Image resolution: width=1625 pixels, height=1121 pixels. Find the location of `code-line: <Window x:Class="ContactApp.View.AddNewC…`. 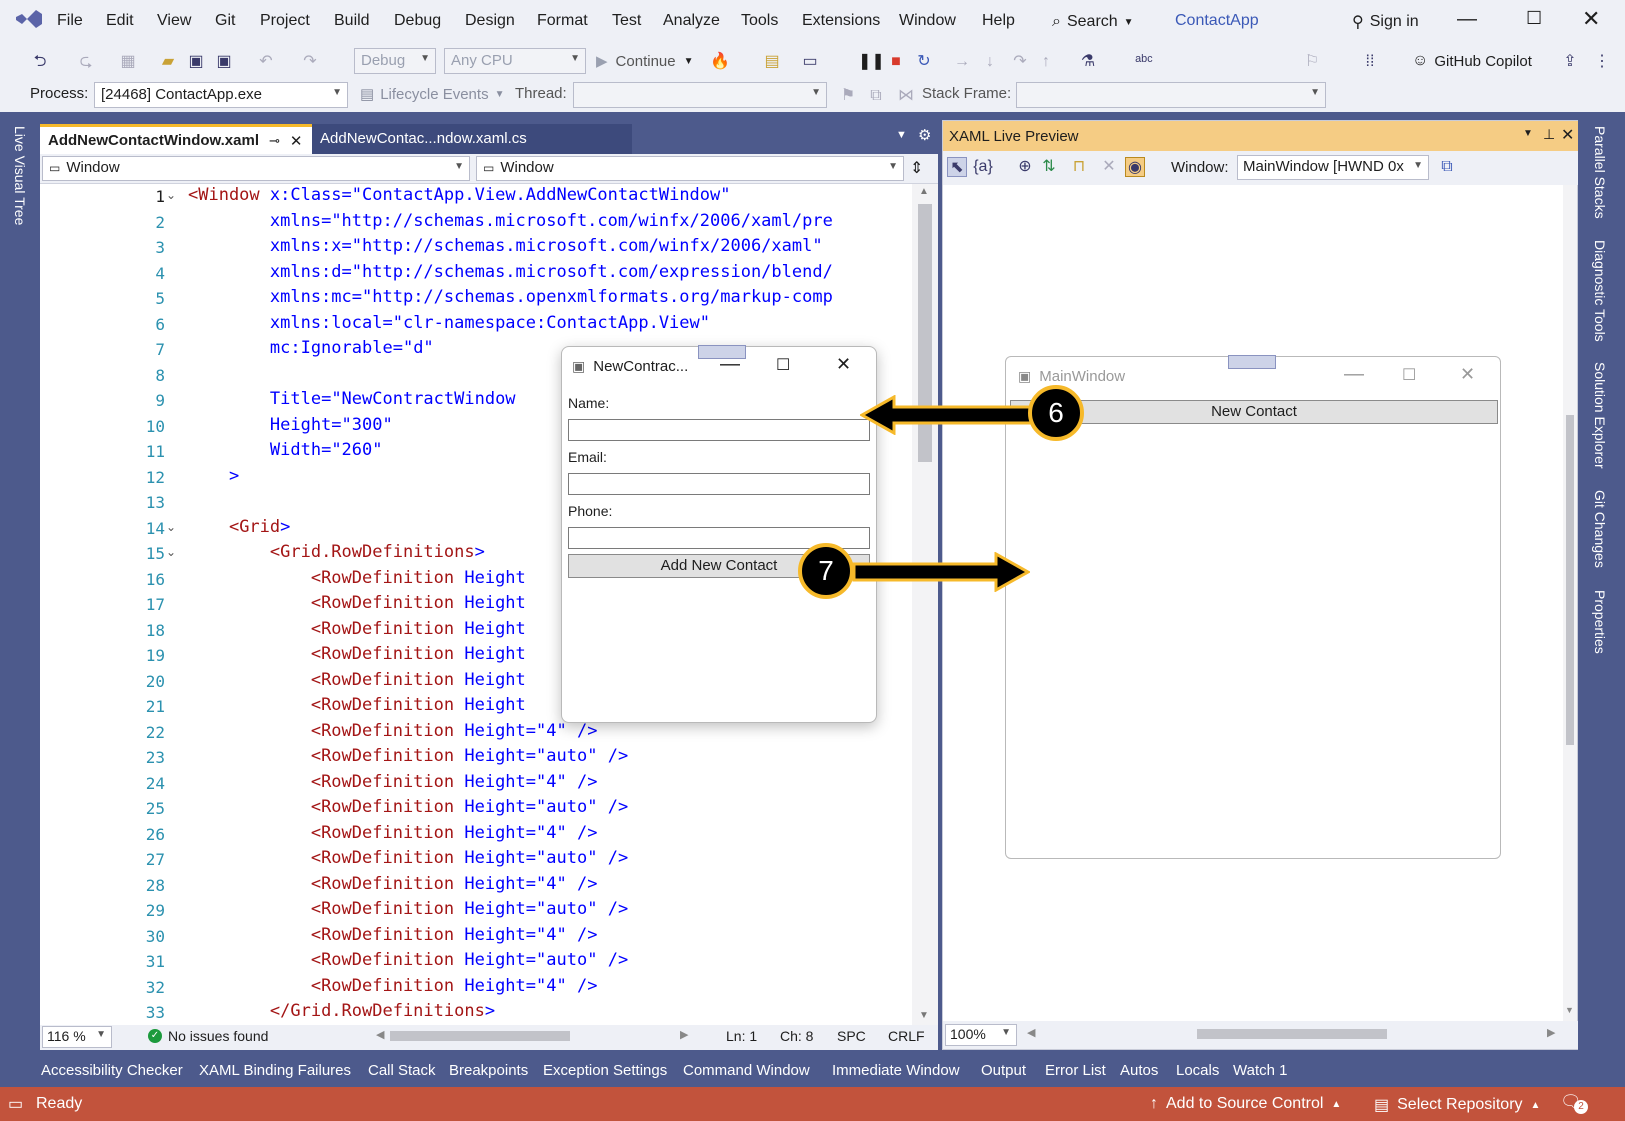

code-line: <Window x:Class="ContactApp.View.AddNewC… is located at coordinates (459, 195).